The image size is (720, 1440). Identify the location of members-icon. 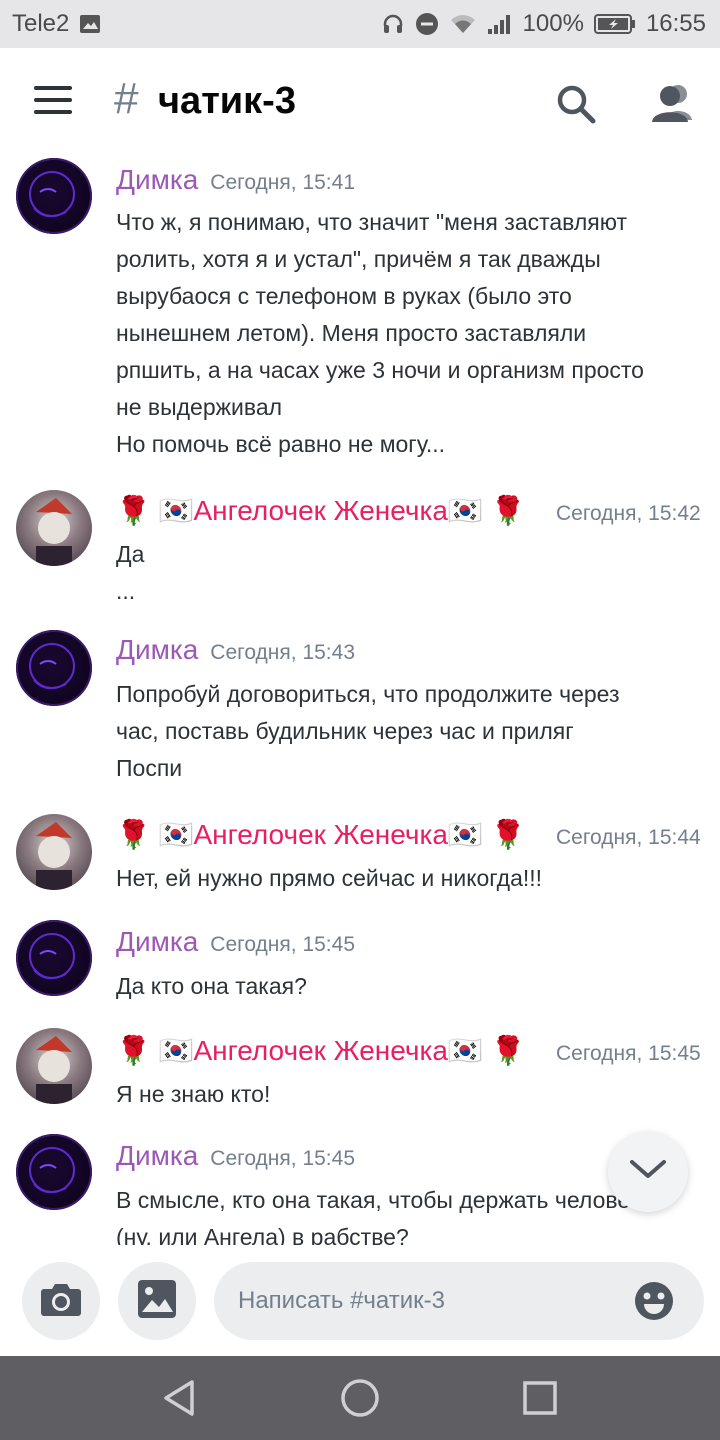
(672, 104).